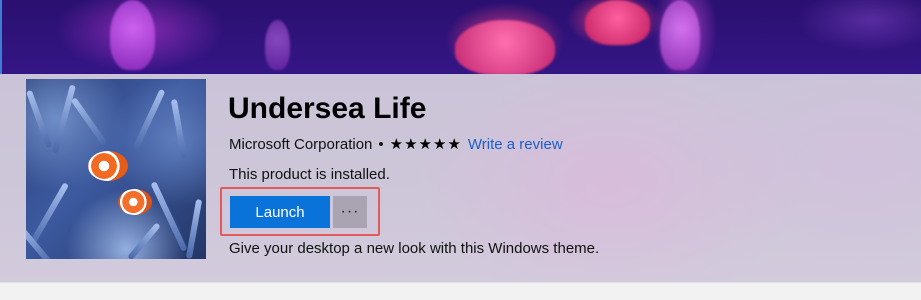 The image size is (921, 300). Describe the element at coordinates (515, 144) in the screenshot. I see `write-review-link: Write a review` at that location.